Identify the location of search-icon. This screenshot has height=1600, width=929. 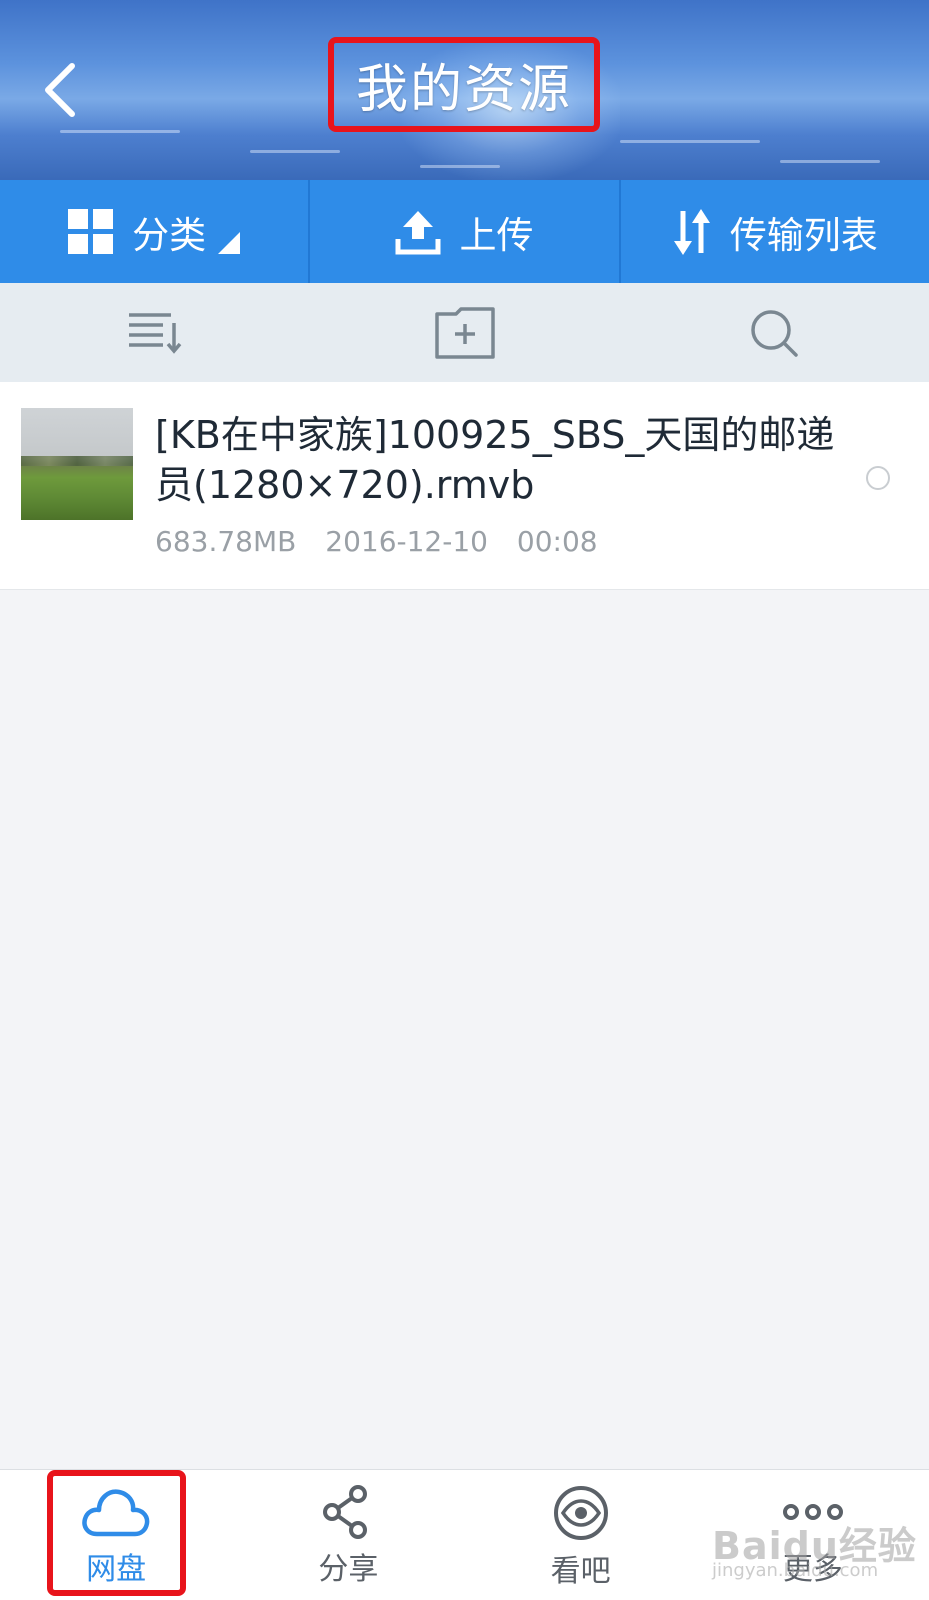
(774, 333).